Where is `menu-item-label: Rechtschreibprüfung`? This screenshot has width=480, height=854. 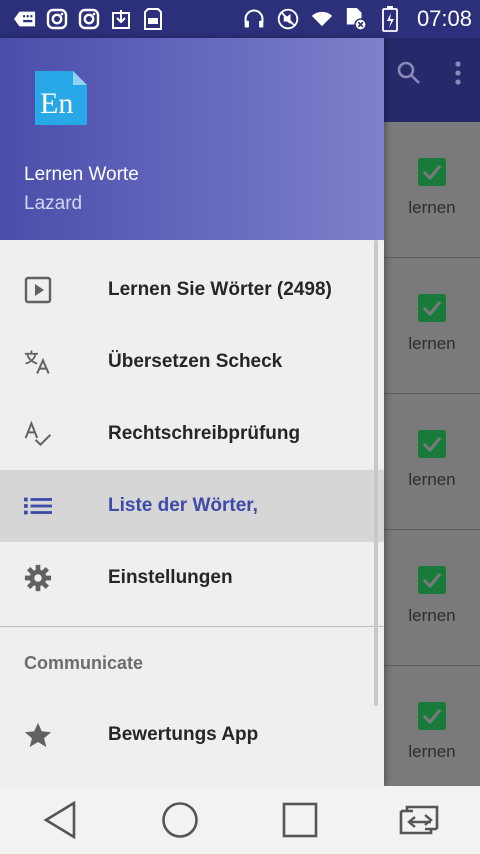 menu-item-label: Rechtschreibprüfung is located at coordinates (204, 433).